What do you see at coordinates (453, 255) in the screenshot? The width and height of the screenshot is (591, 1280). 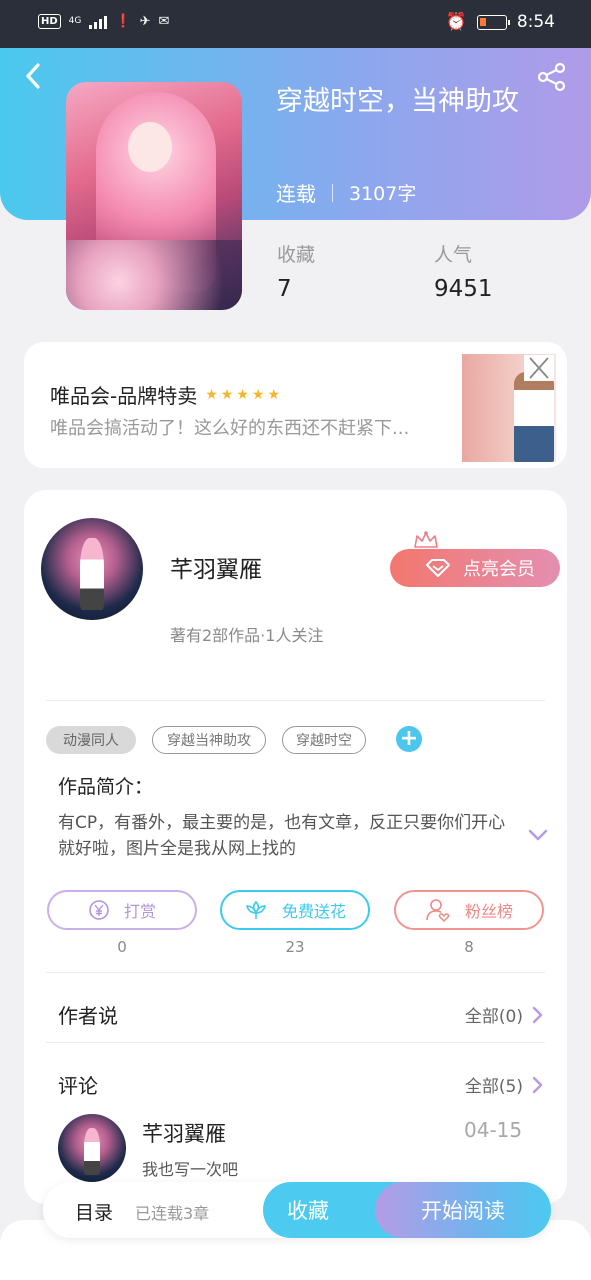 I see `popularity-label: 人气` at bounding box center [453, 255].